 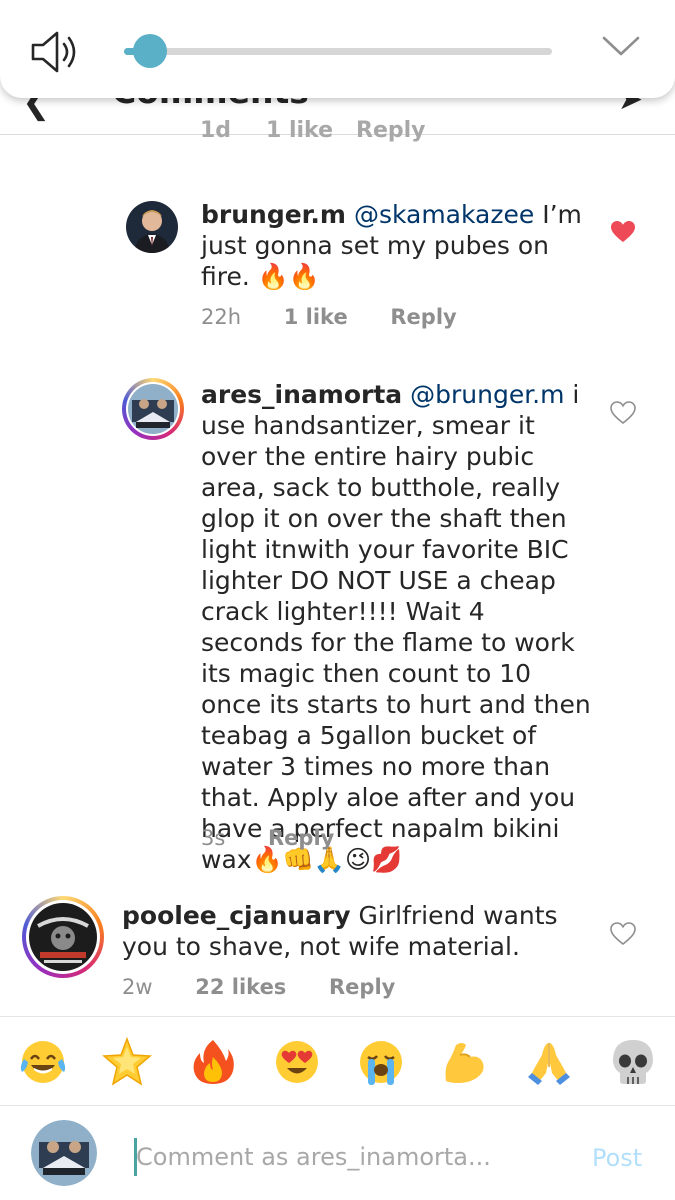 I want to click on volume-slider-knob, so click(x=149, y=51).